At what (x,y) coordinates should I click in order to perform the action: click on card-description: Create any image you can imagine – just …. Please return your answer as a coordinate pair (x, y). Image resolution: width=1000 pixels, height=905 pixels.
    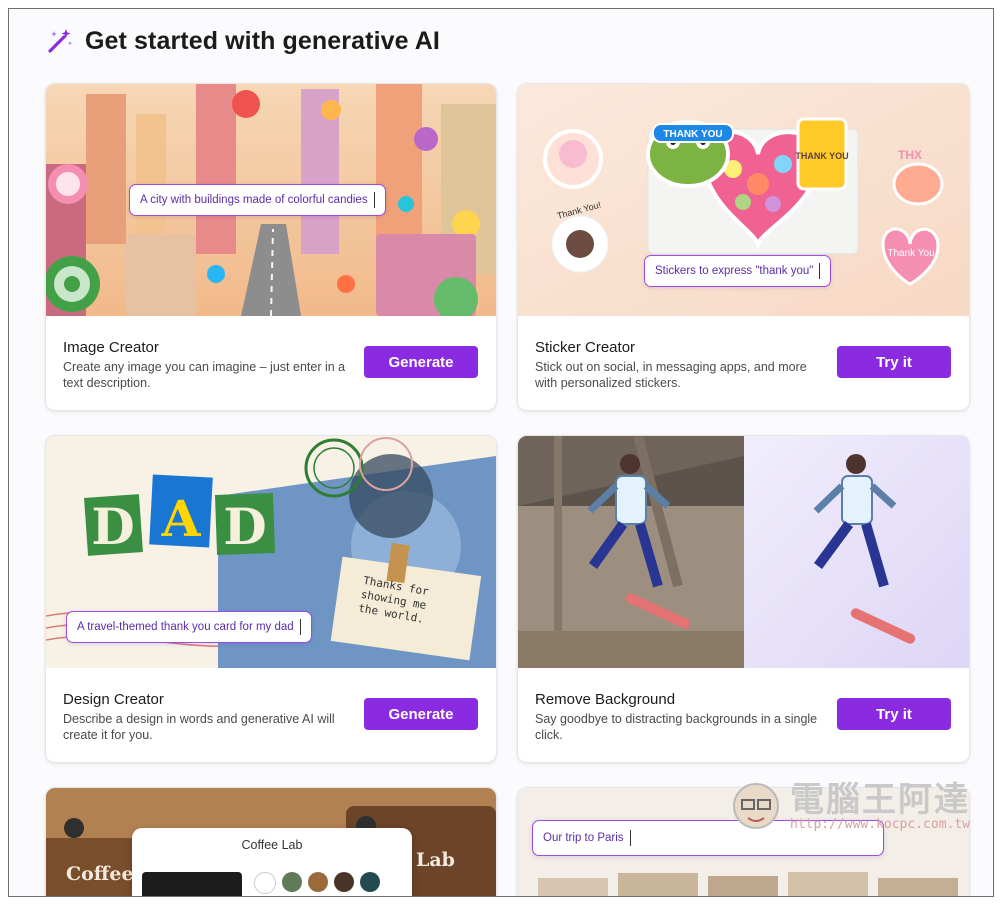
    Looking at the image, I should click on (204, 375).